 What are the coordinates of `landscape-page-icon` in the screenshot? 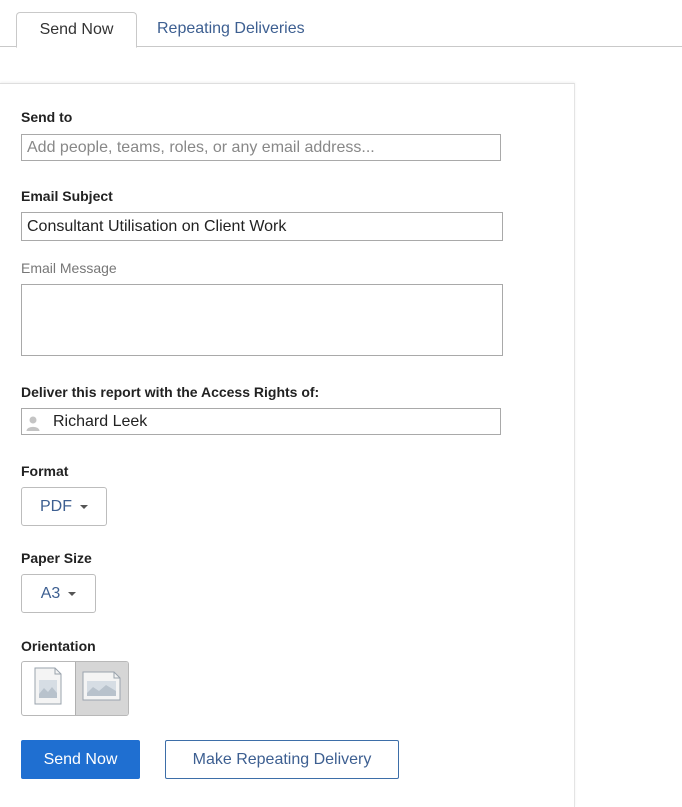 It's located at (102, 688).